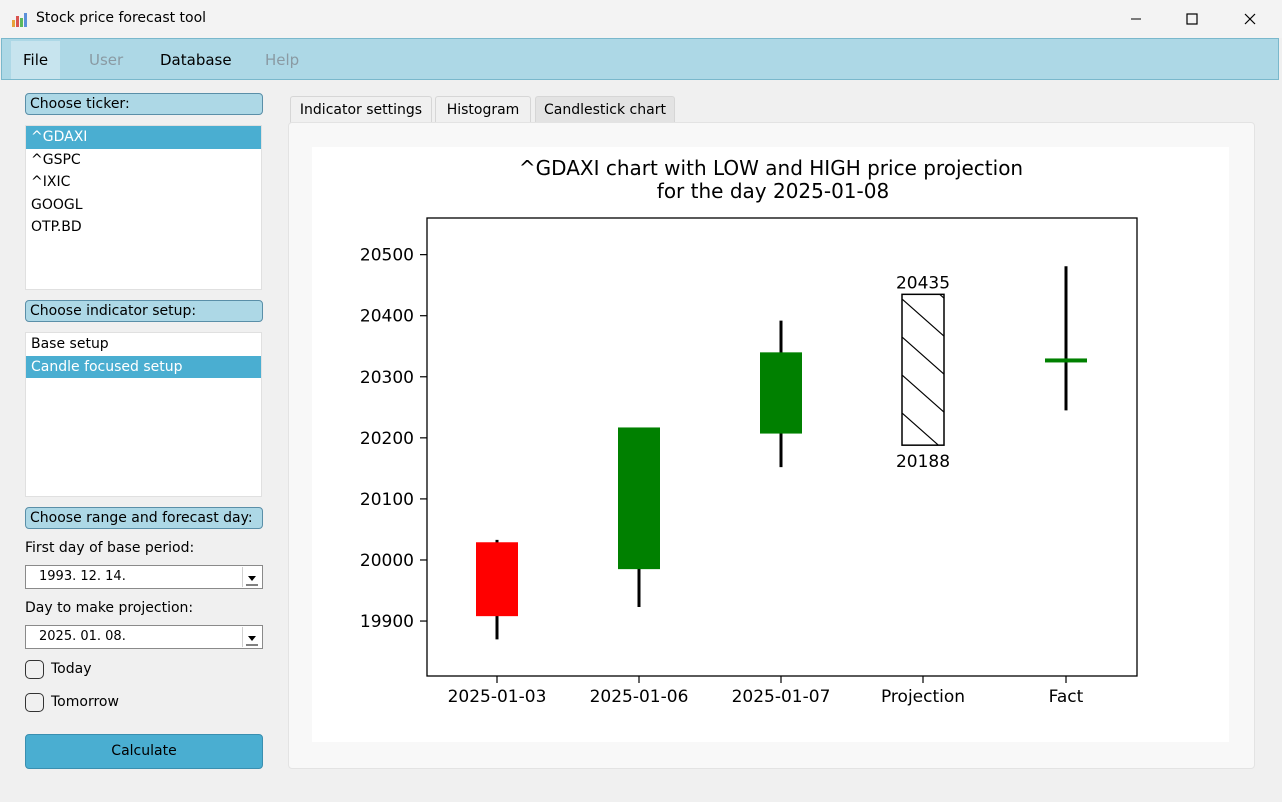 The width and height of the screenshot is (1282, 802). What do you see at coordinates (483, 109) in the screenshot?
I see `tab-histogram: Histogram` at bounding box center [483, 109].